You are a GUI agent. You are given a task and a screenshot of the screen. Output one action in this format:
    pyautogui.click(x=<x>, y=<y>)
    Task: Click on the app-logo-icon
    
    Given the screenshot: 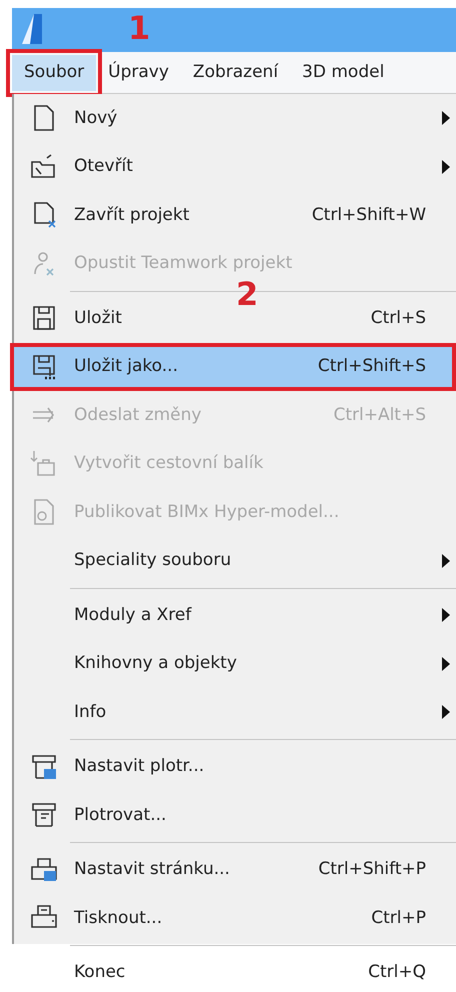 What is the action you would take?
    pyautogui.click(x=32, y=29)
    